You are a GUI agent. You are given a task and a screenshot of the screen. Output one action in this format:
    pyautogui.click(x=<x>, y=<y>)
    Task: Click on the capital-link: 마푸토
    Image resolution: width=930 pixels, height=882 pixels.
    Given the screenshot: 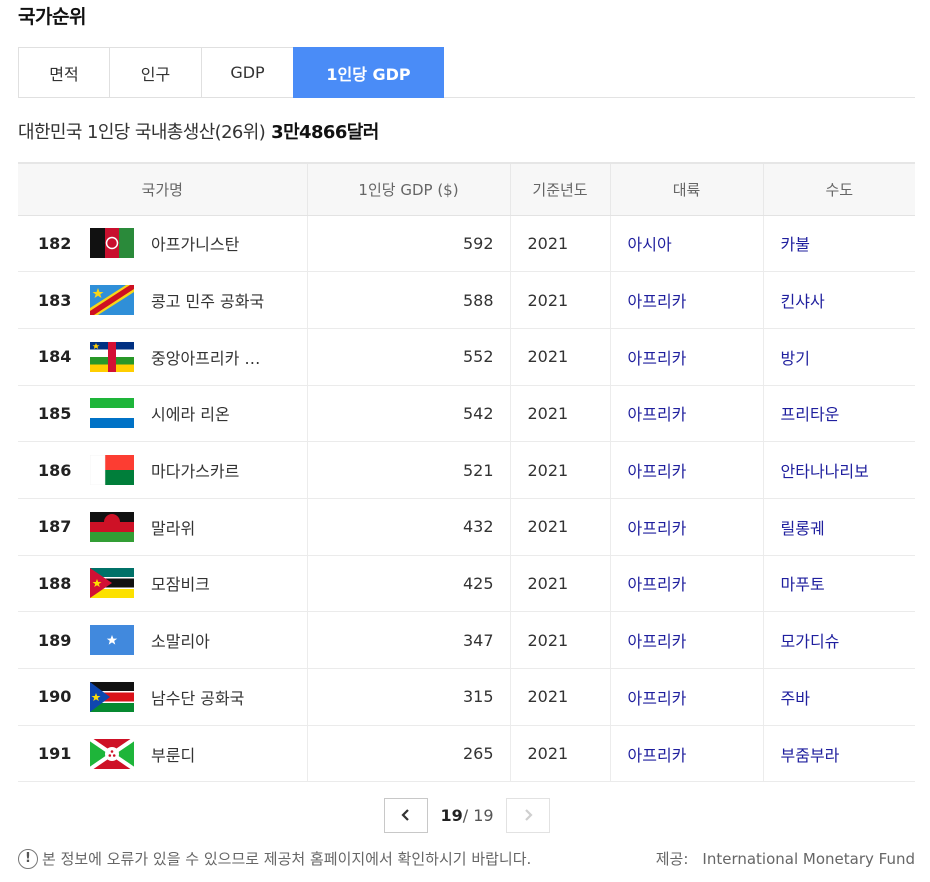 What is the action you would take?
    pyautogui.click(x=839, y=584)
    